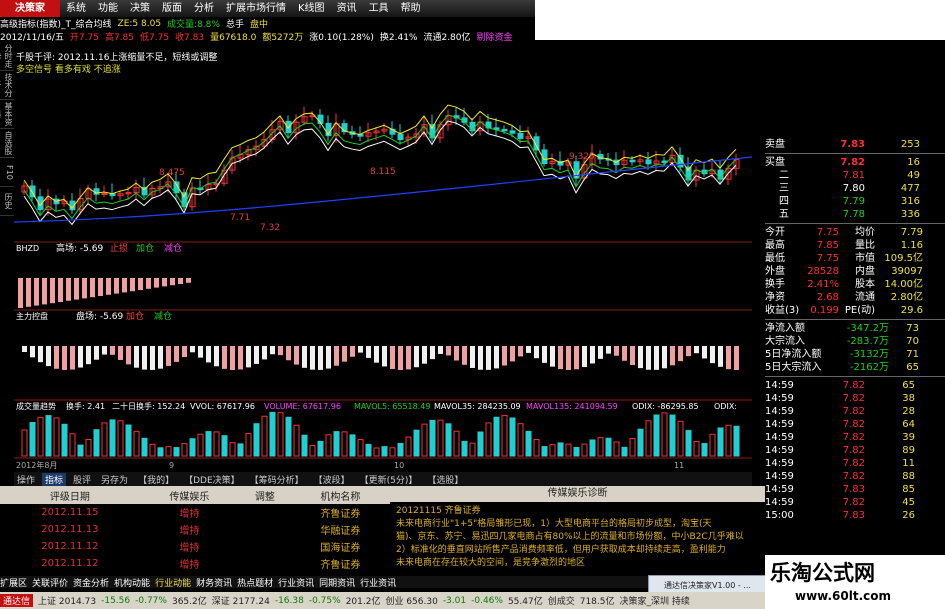 The image size is (945, 609). Describe the element at coordinates (173, 582) in the screenshot. I see `btab-industry: 行业动能` at that location.